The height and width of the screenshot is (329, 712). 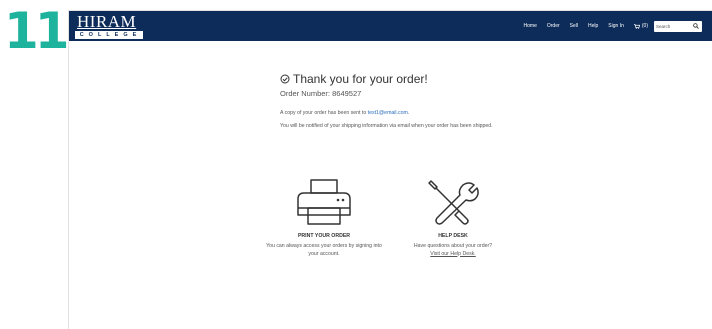 I want to click on cart-count: (0), so click(x=644, y=26).